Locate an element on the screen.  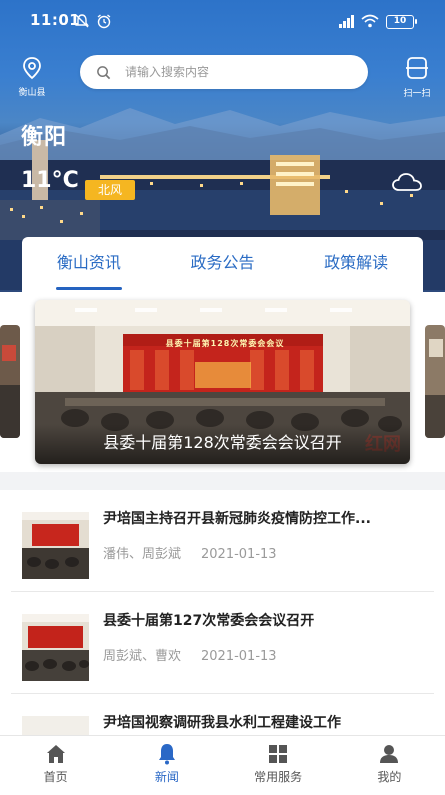
prev-slide-image is located at coordinates (10, 381).